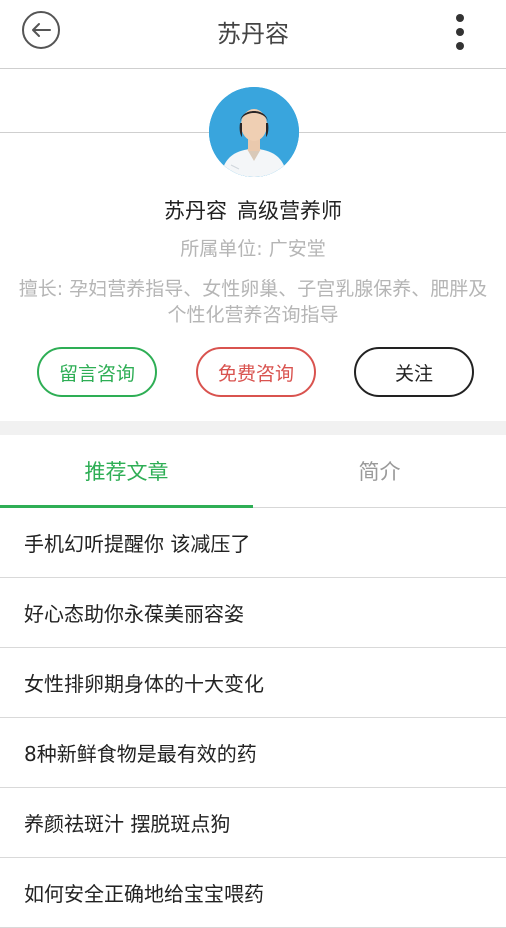  What do you see at coordinates (97, 372) in the screenshot?
I see `message-consult-button: 留言咨询` at bounding box center [97, 372].